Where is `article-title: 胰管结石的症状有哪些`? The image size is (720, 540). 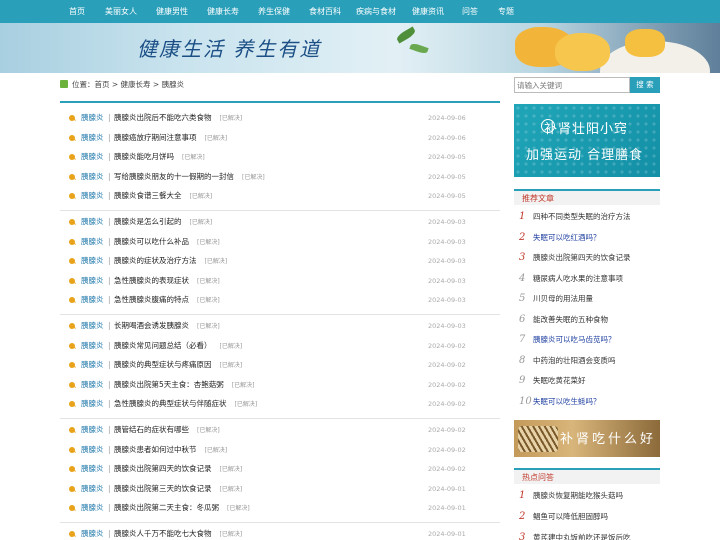
article-title: 胰管结石的症状有哪些 is located at coordinates (151, 429).